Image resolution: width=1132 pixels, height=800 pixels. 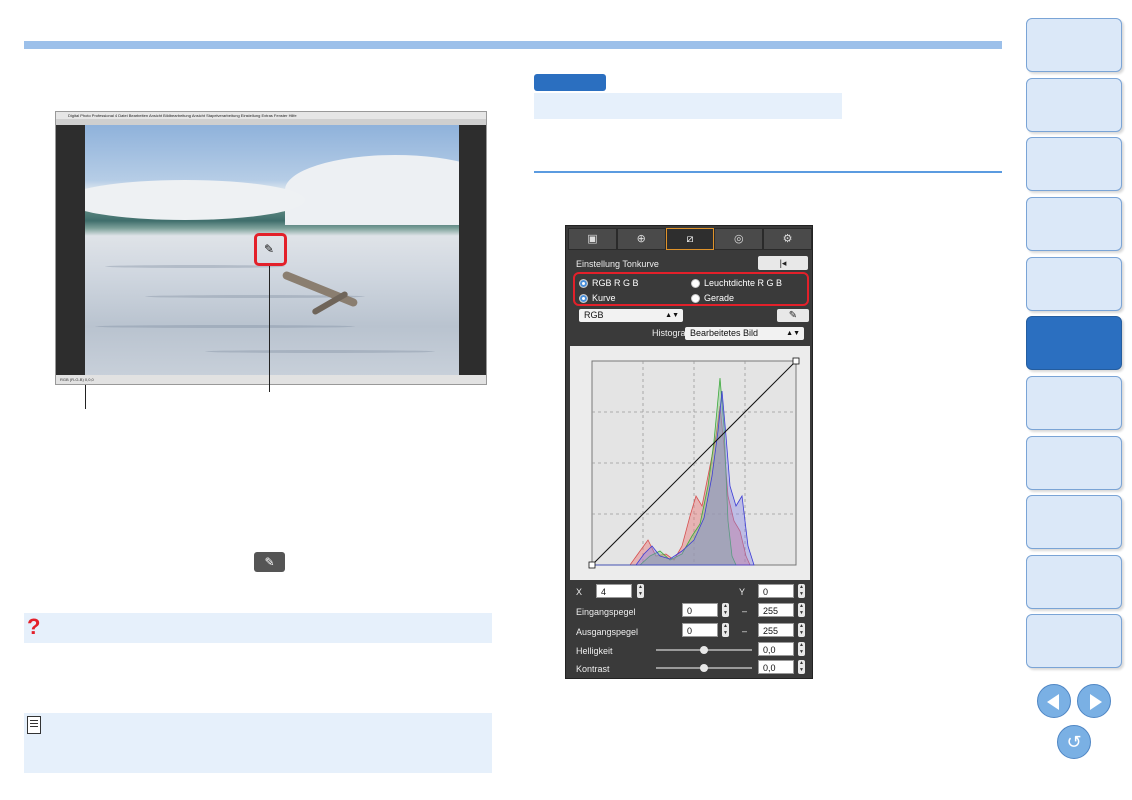 I want to click on next-page-icon, so click(x=1094, y=701).